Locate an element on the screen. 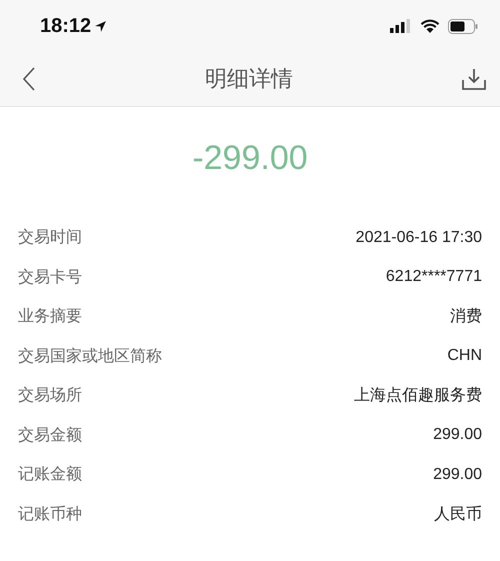 The height and width of the screenshot is (561, 500). detail-label: 交易国家或地区简称 is located at coordinates (90, 356).